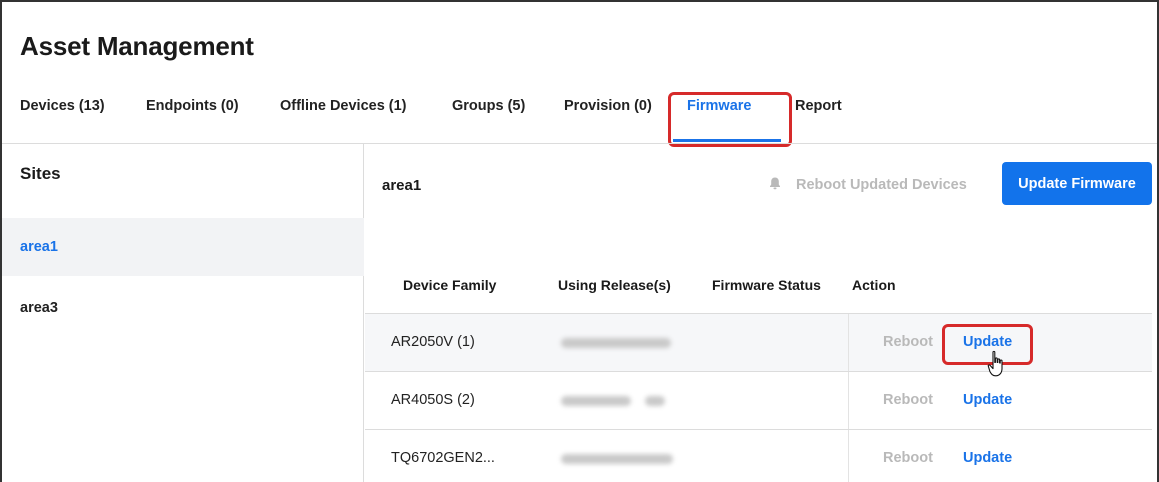 The width and height of the screenshot is (1159, 482). Describe the element at coordinates (488, 106) in the screenshot. I see `tab-groups: Groups (5)` at that location.